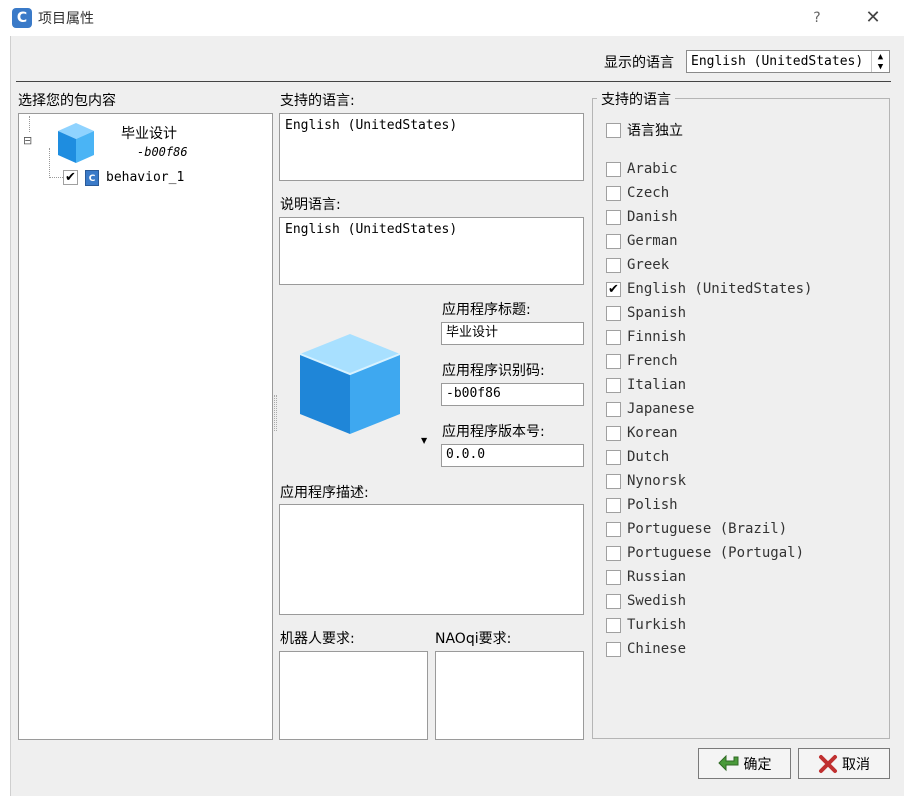 Image resolution: width=904 pixels, height=796 pixels. I want to click on cancel-button: 取消, so click(844, 763).